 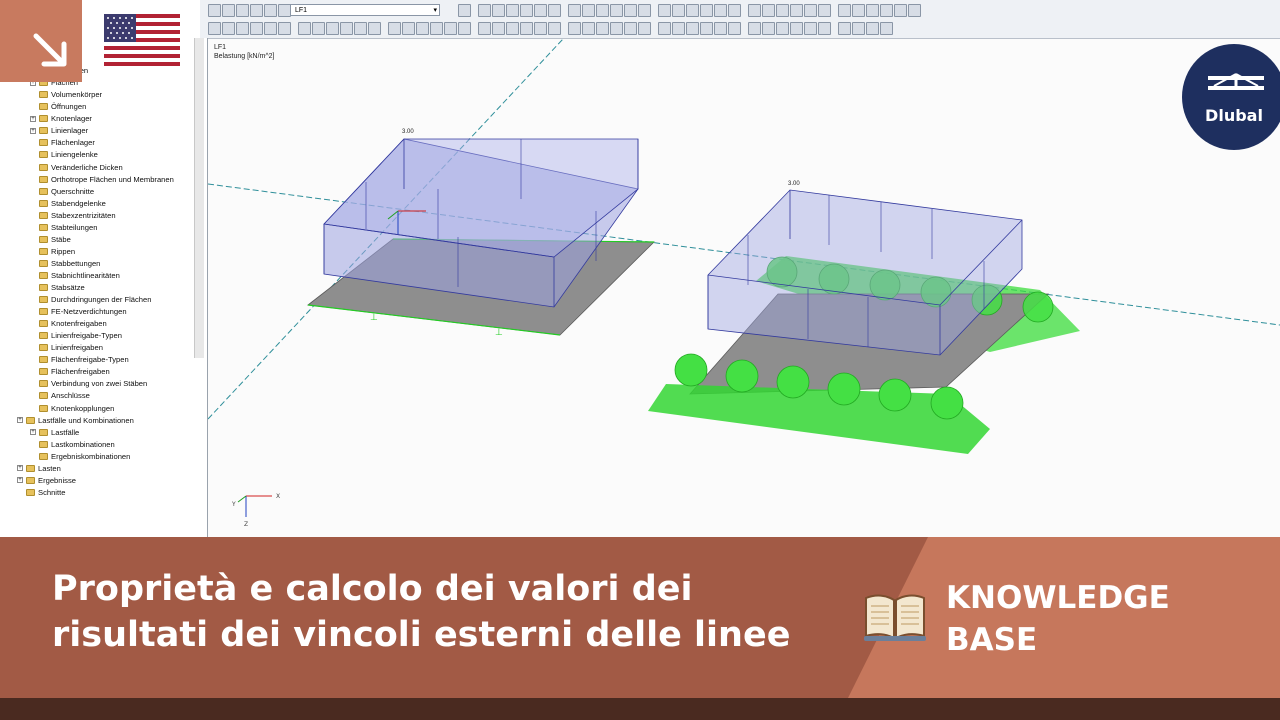 What do you see at coordinates (72, 444) in the screenshot?
I see `tree-item: Lastkombinationen` at bounding box center [72, 444].